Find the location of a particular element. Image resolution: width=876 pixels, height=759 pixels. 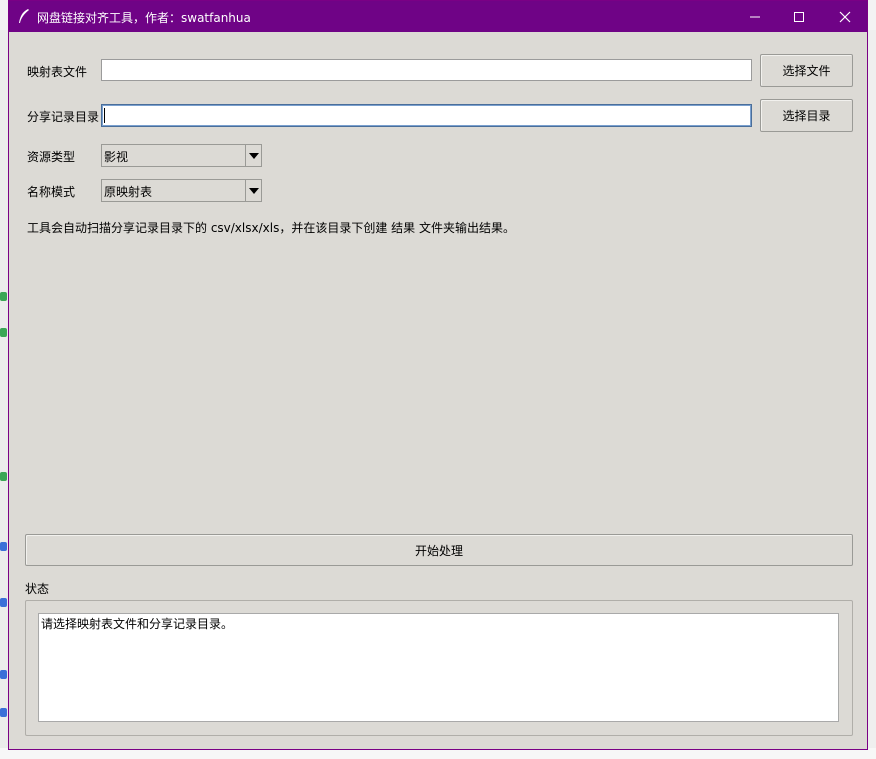

minimize-button is located at coordinates (755, 16).